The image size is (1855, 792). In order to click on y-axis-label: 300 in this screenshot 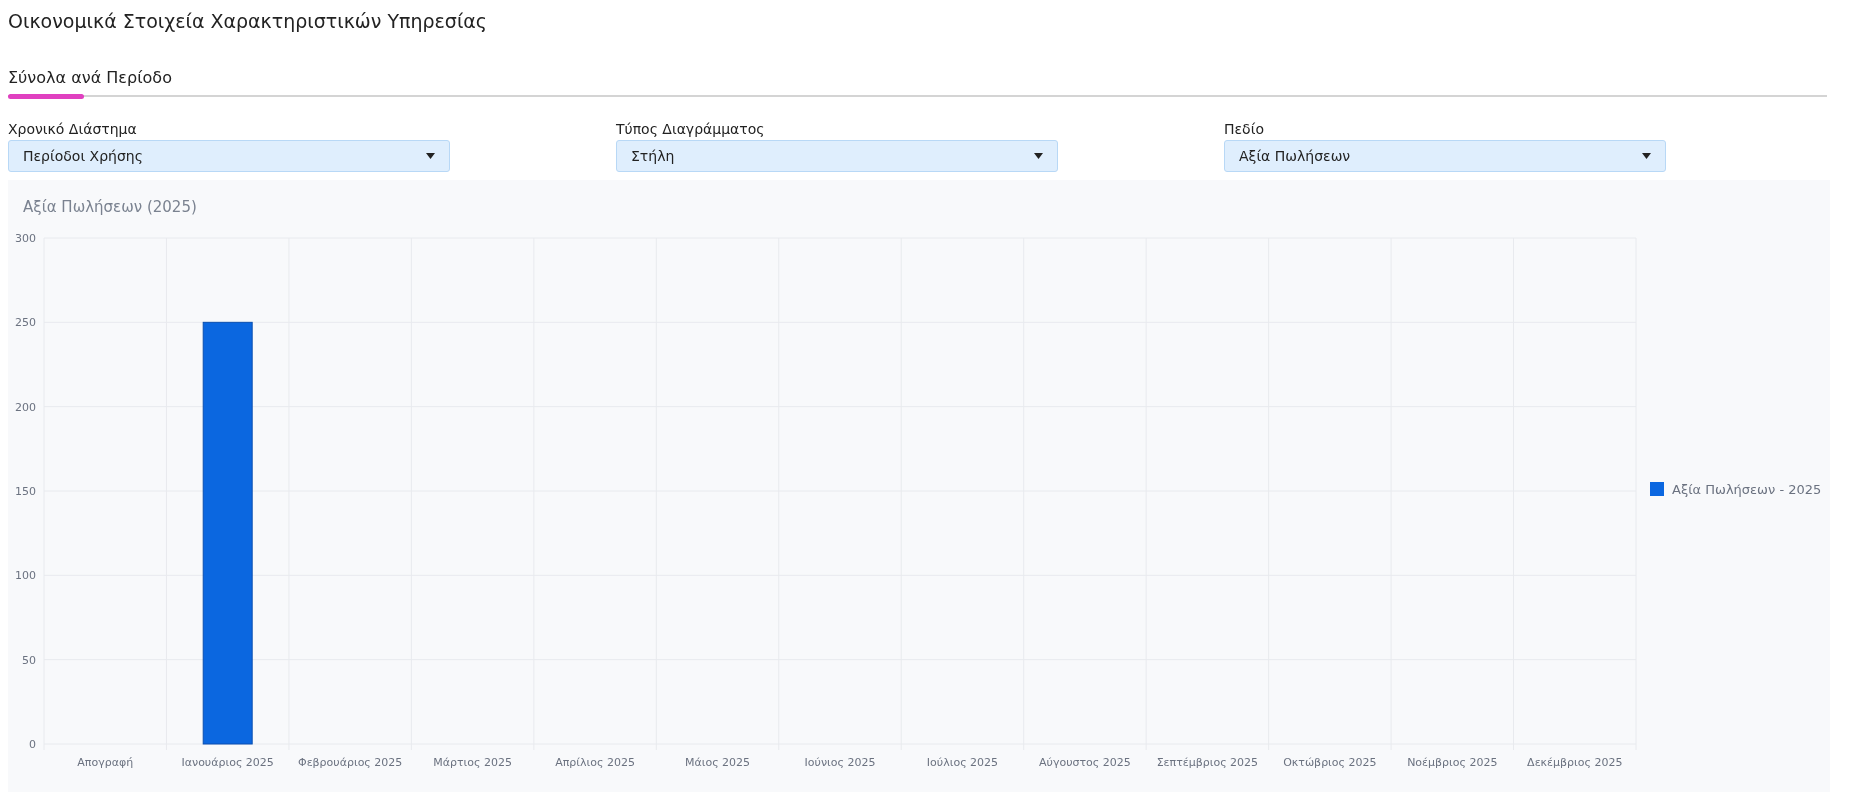, I will do `click(25, 238)`.